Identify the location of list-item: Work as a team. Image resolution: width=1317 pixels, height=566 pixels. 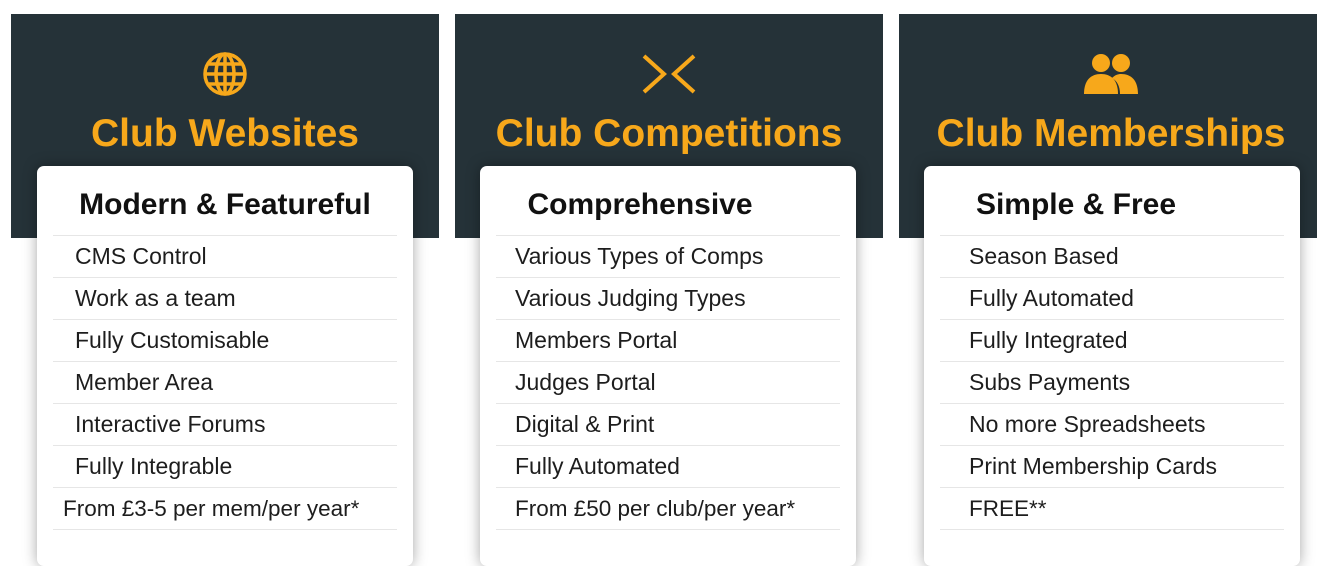
(225, 299).